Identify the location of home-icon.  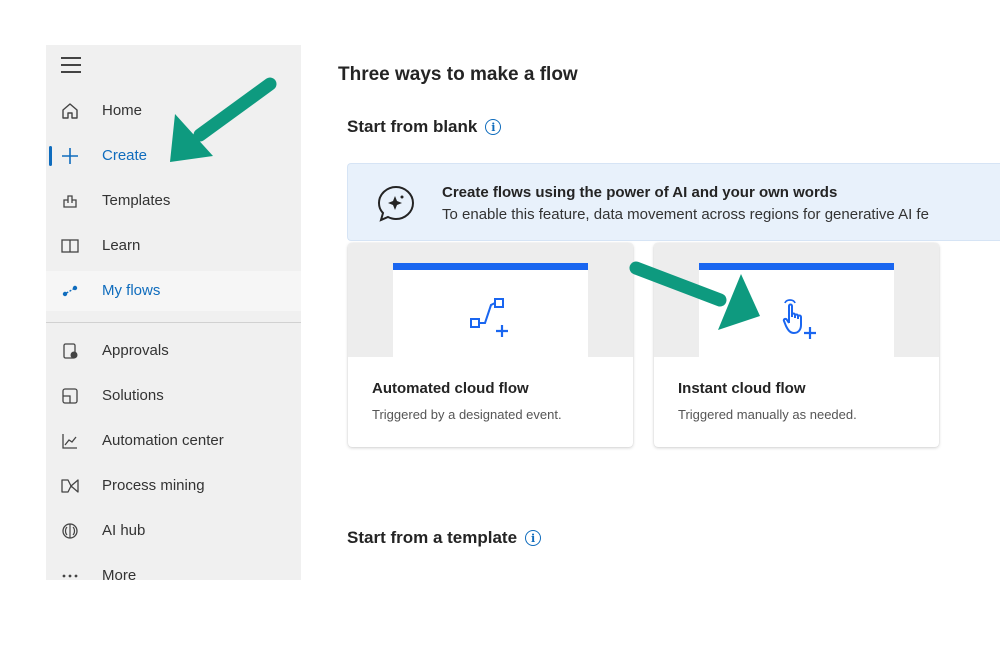
(70, 111).